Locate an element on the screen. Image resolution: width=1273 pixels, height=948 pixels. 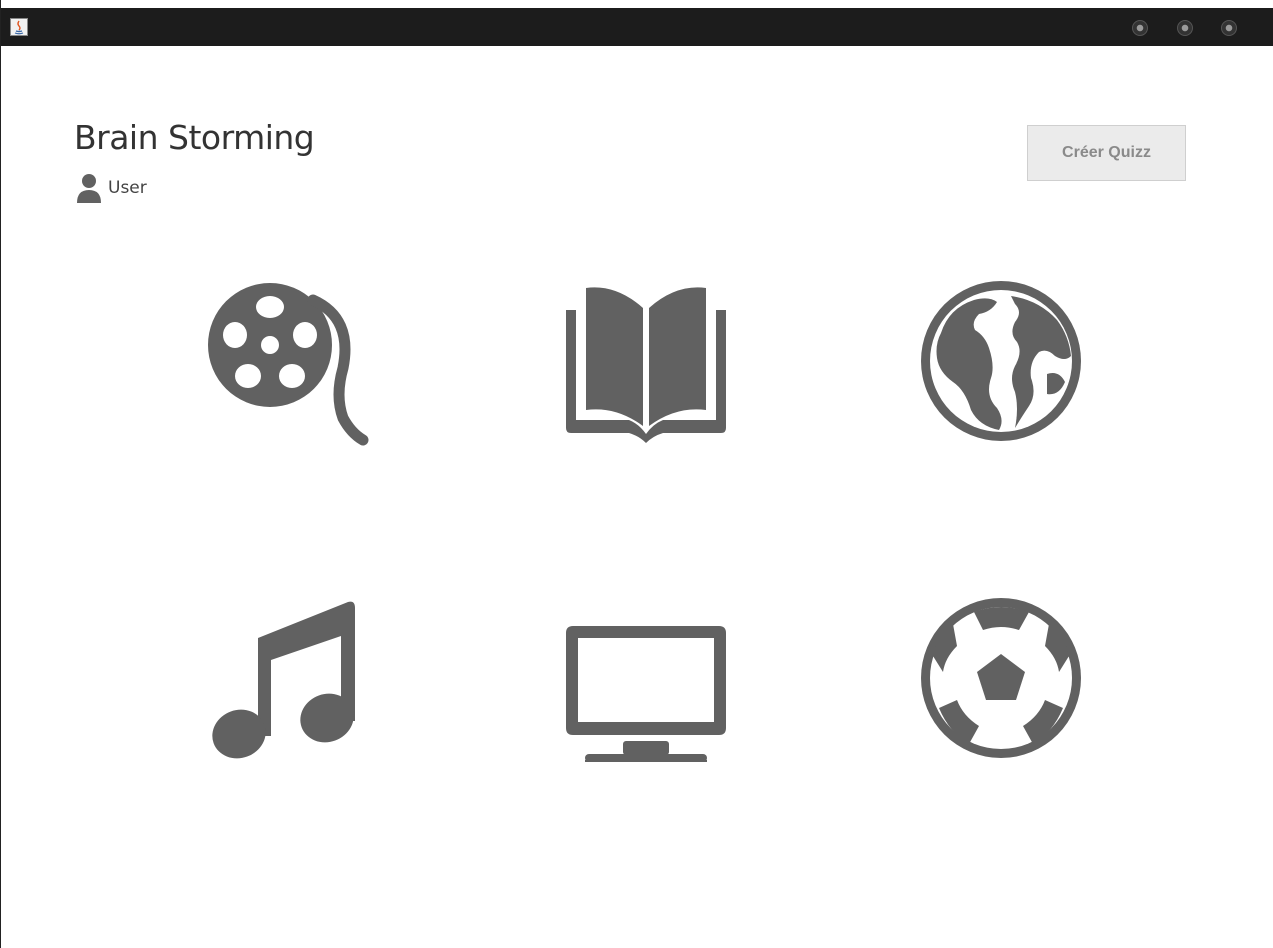
soccer-ball-icon is located at coordinates (1001, 678).